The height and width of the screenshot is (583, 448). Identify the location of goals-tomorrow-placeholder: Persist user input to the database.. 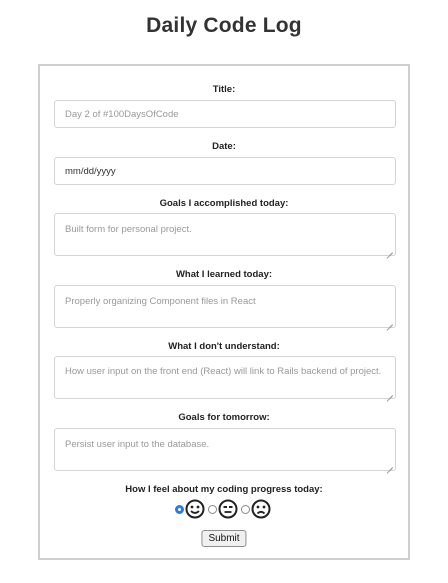
(137, 444).